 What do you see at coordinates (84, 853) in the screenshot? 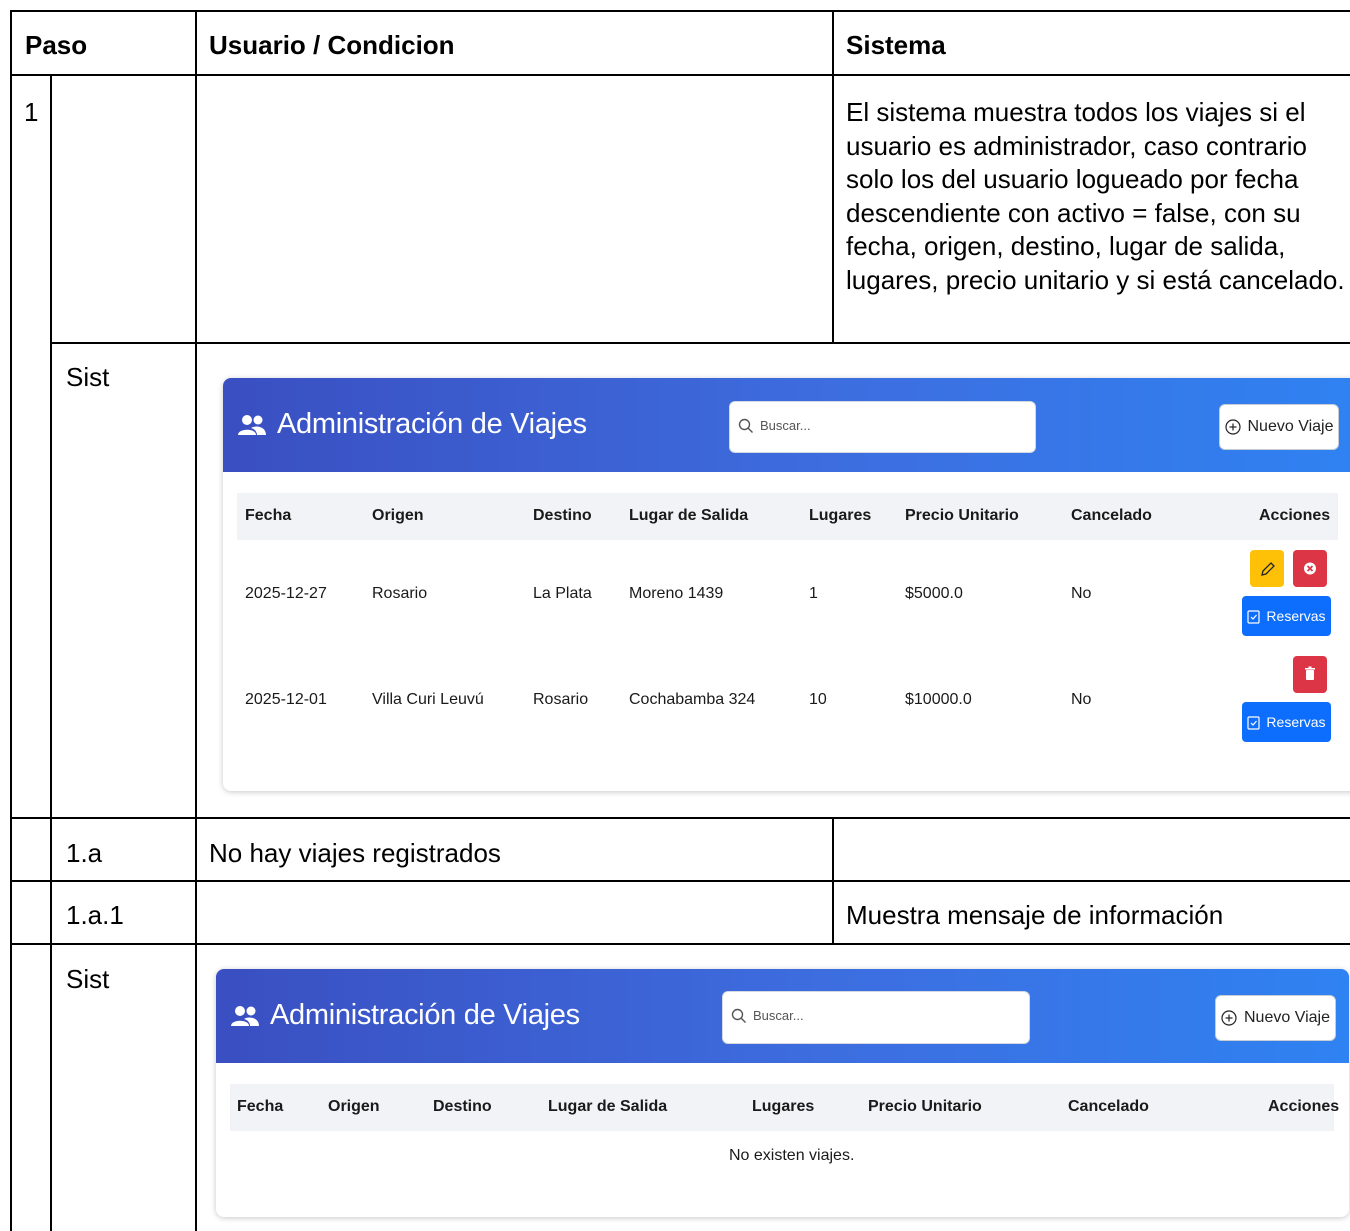
I see `step-label: 1.a` at bounding box center [84, 853].